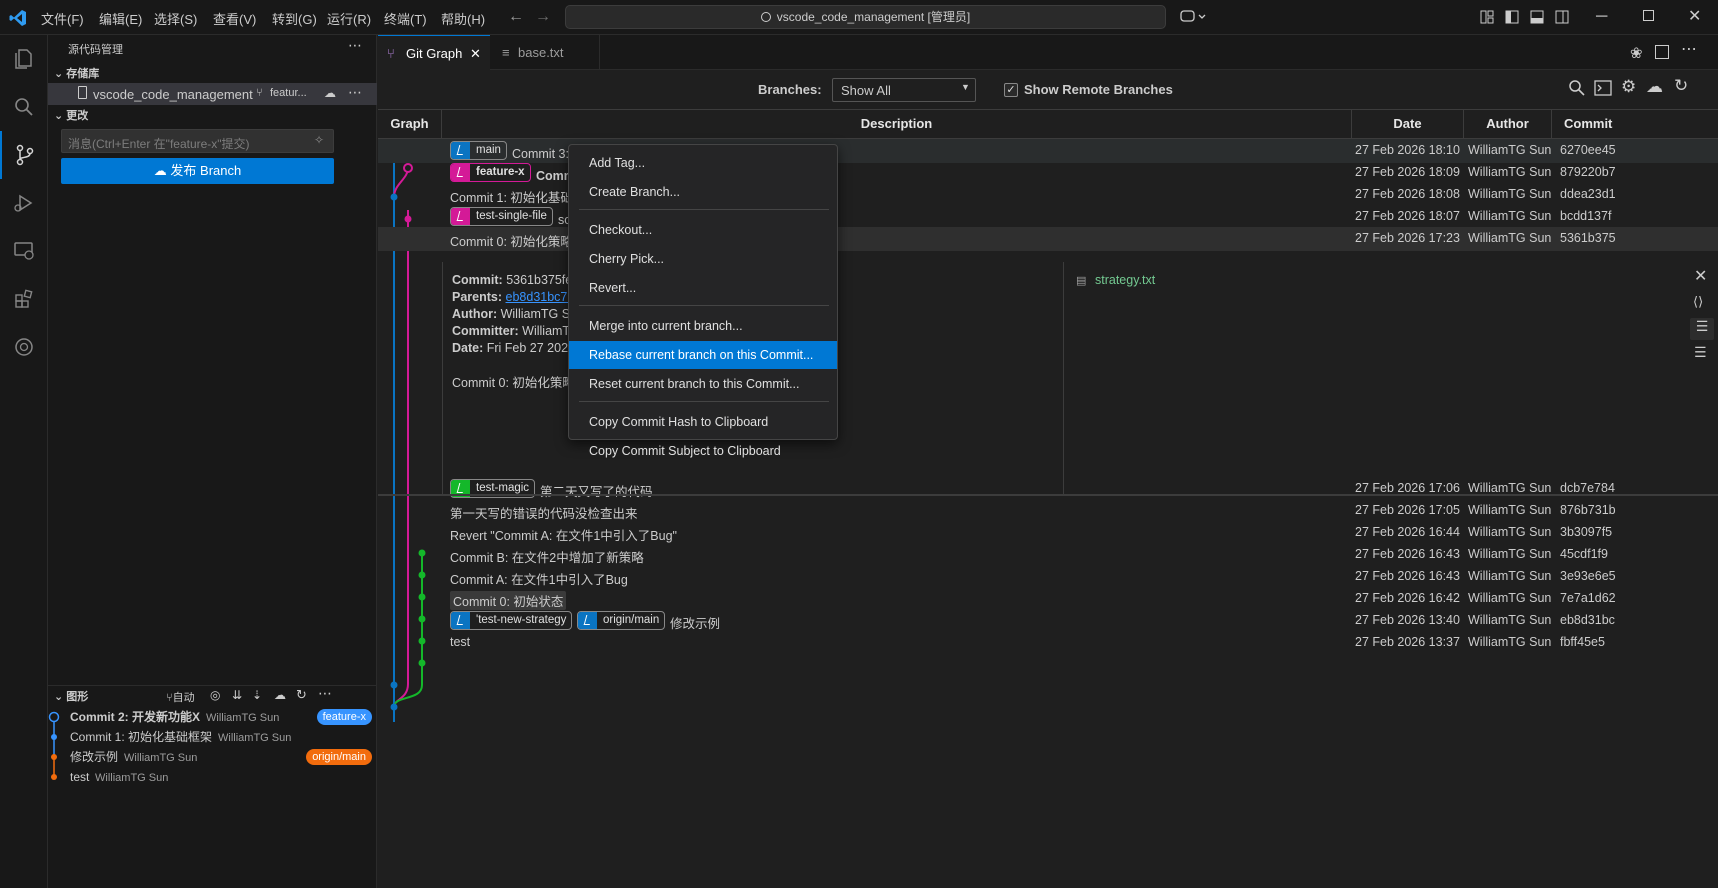  What do you see at coordinates (511, 620) in the screenshot?
I see `branch-tag: 'test-new-strategy` at bounding box center [511, 620].